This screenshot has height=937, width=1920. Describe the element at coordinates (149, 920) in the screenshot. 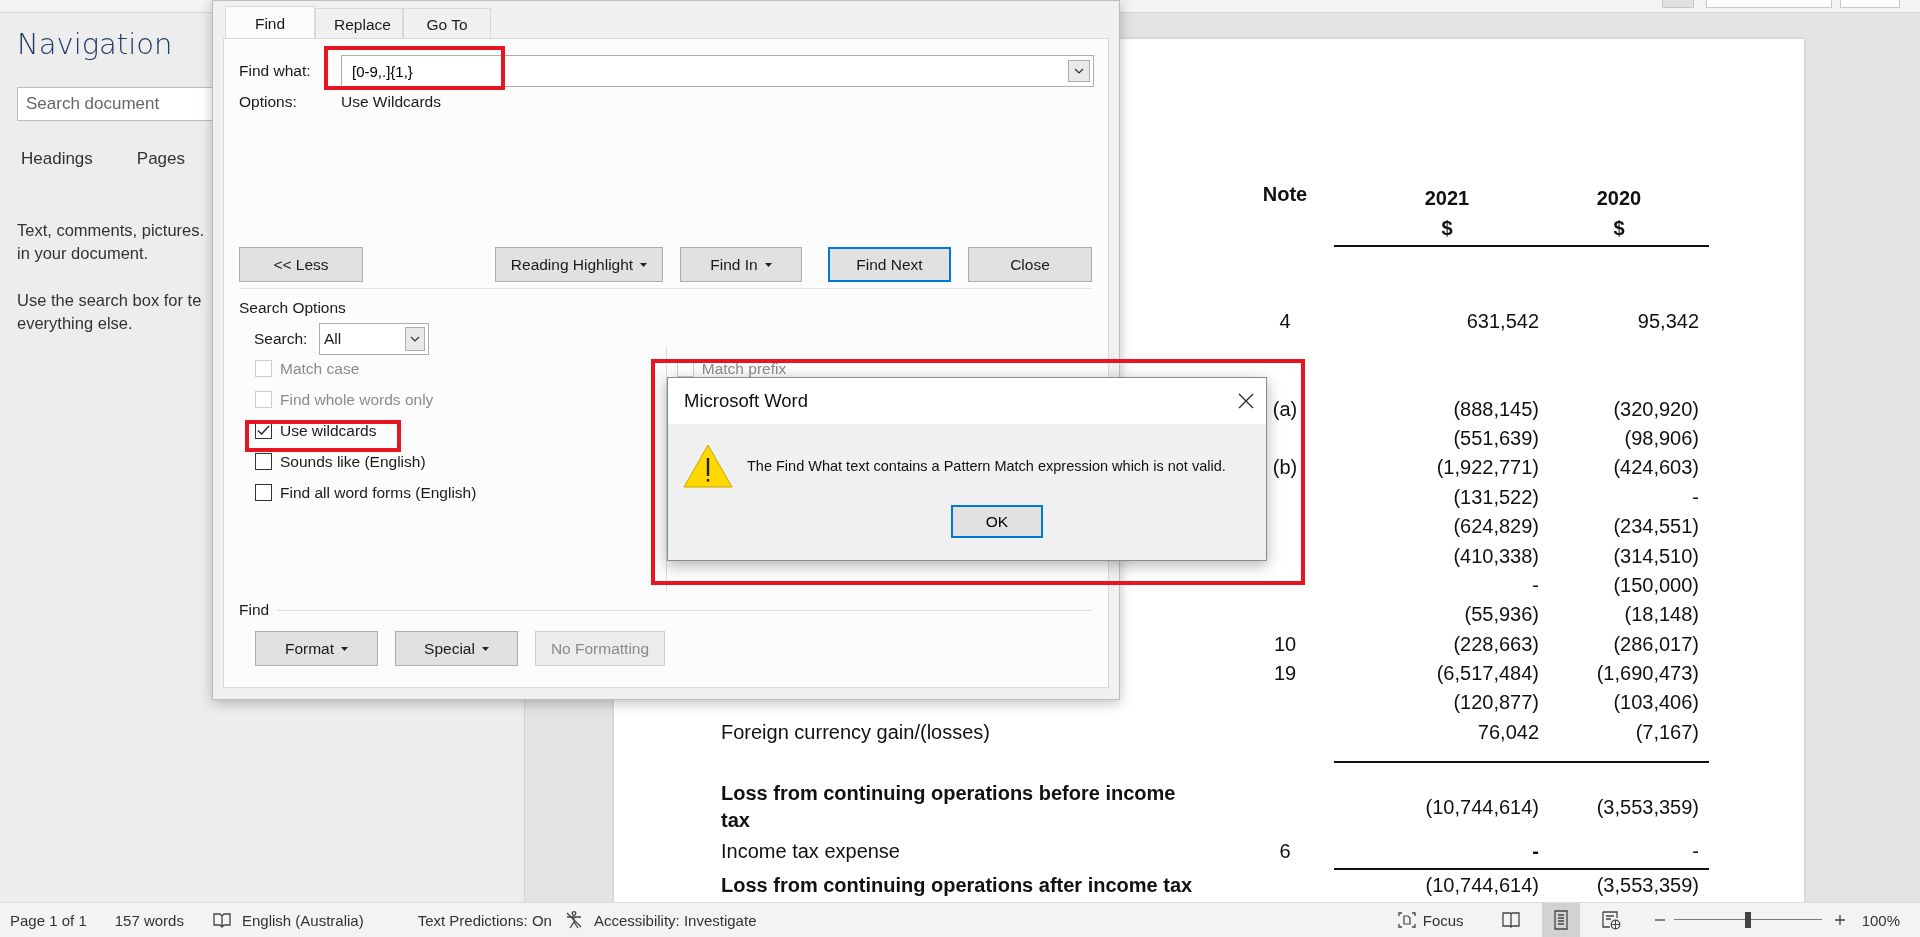

I see `word-count: 157 words` at that location.